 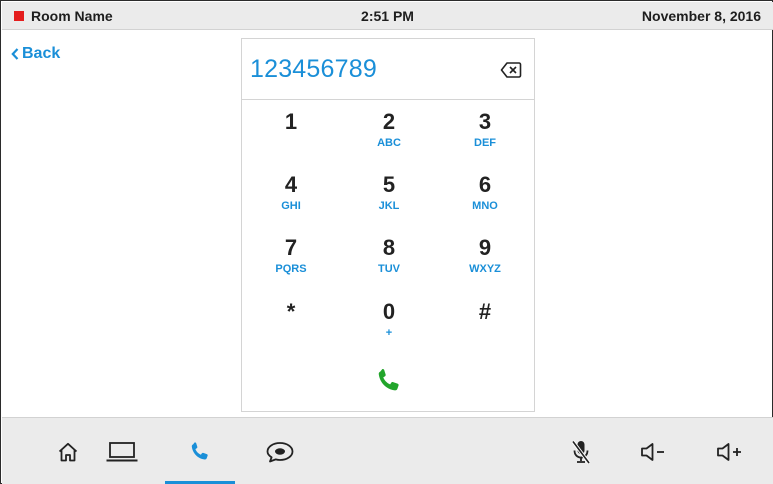 What do you see at coordinates (388, 69) in the screenshot?
I see `dial-display: 123456789` at bounding box center [388, 69].